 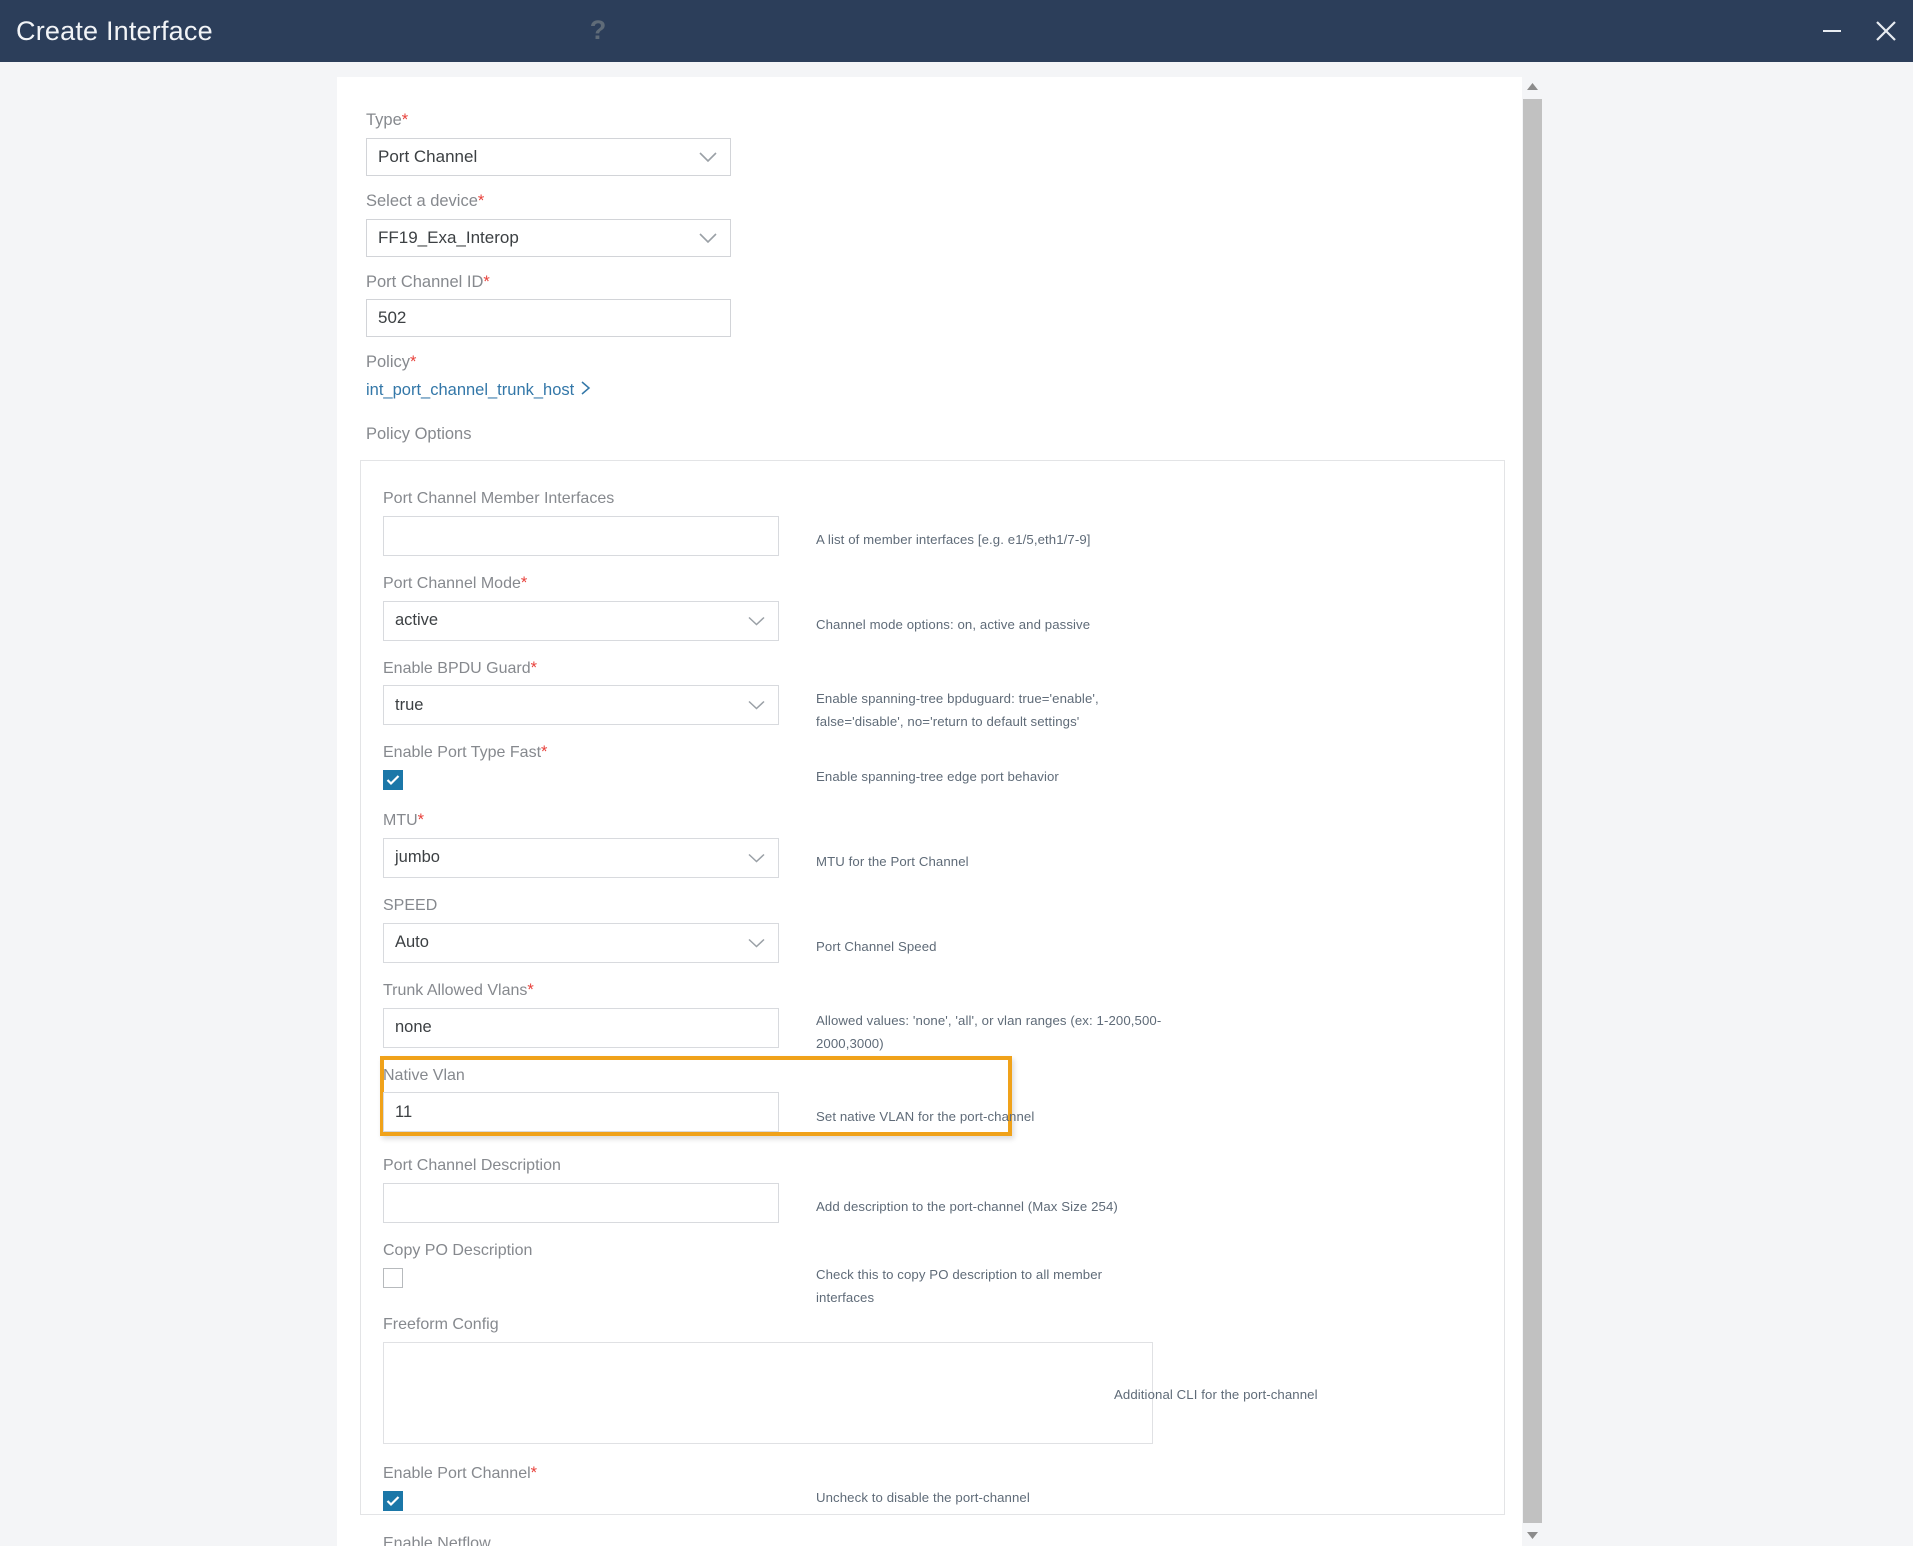 What do you see at coordinates (1532, 1536) in the screenshot?
I see `scroll-down-button` at bounding box center [1532, 1536].